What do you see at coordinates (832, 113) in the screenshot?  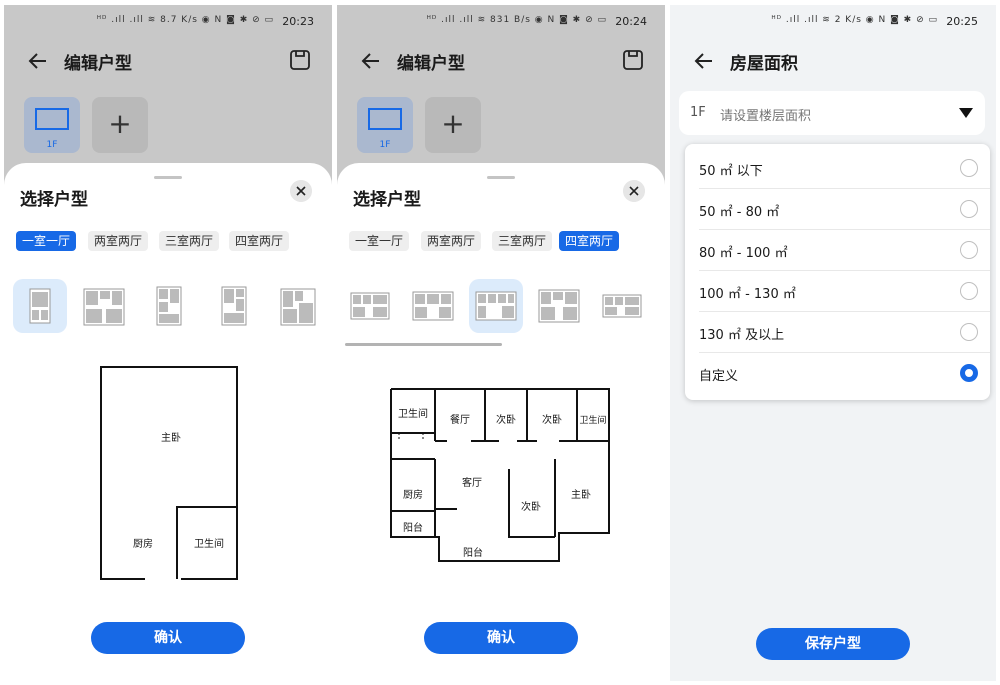 I see `floor-area-select: 1F 请设置楼层面积` at bounding box center [832, 113].